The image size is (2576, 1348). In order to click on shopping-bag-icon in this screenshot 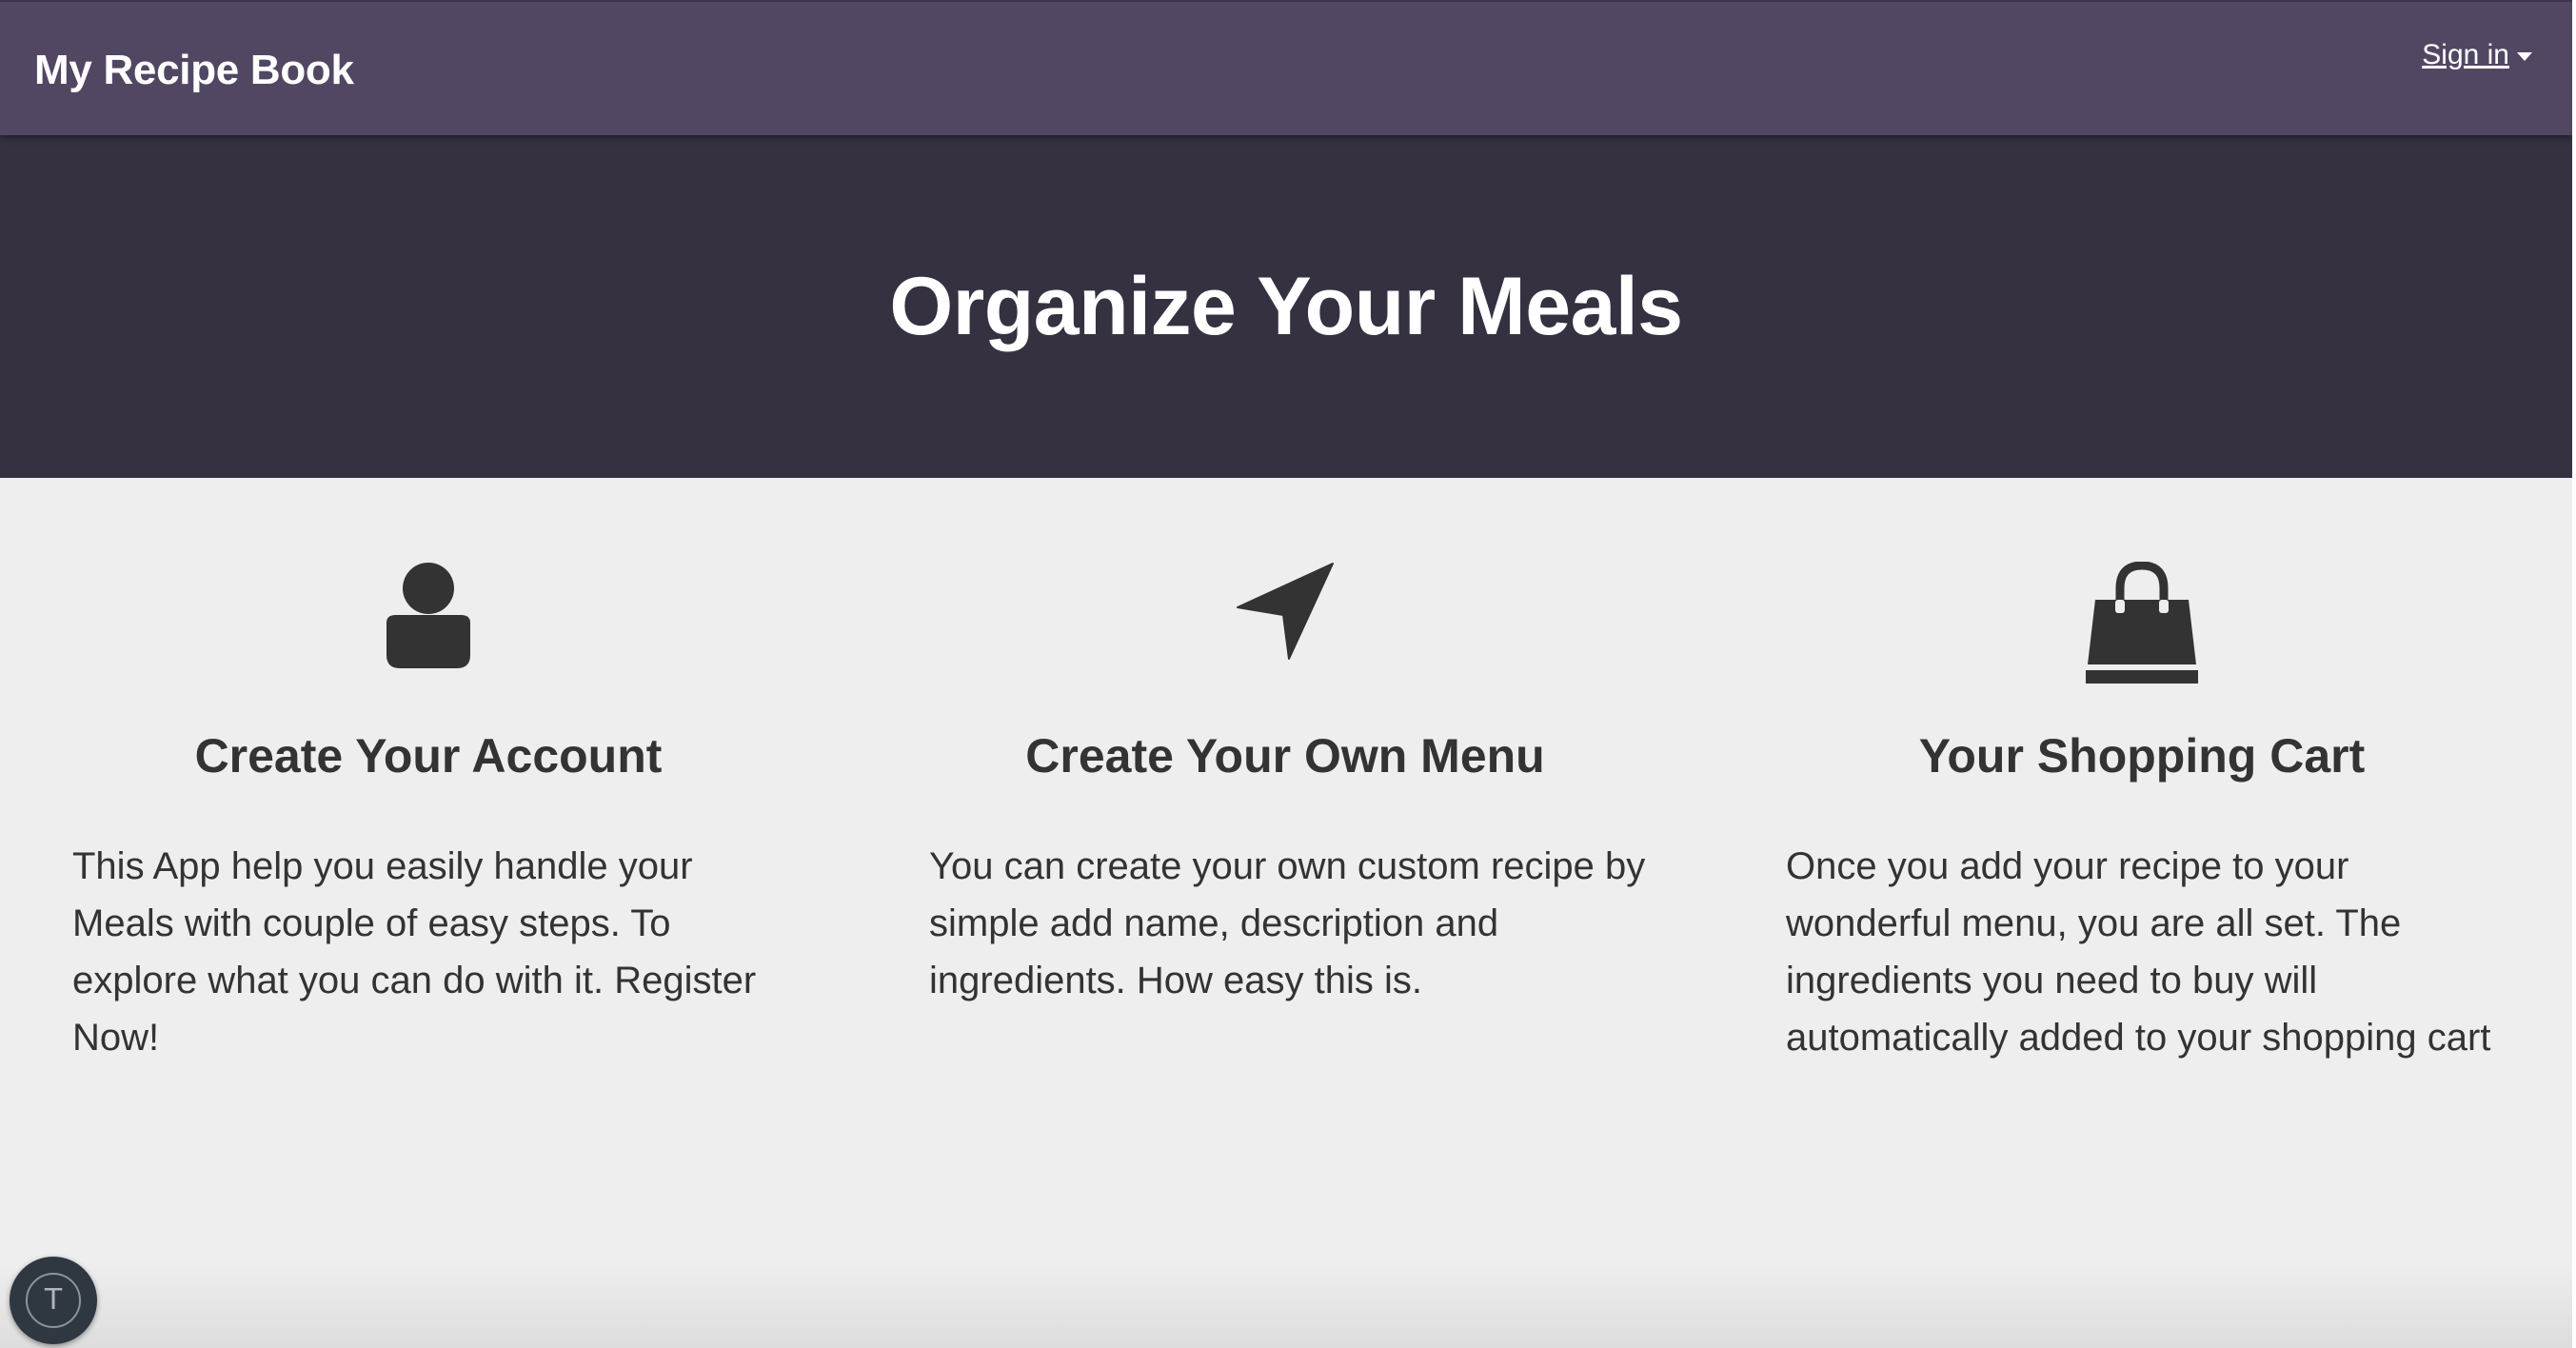, I will do `click(2142, 623)`.